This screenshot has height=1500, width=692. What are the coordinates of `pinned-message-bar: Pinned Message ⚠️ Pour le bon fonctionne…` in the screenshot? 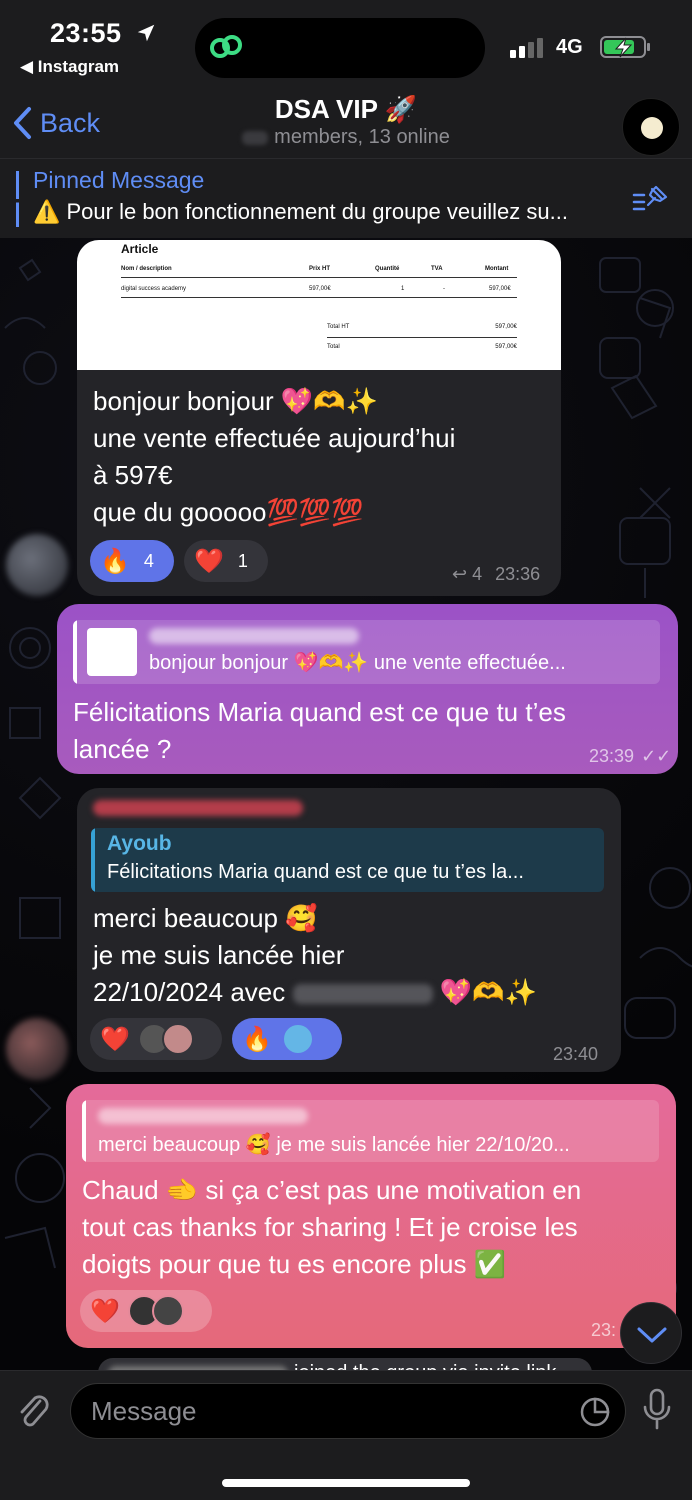 It's located at (346, 198).